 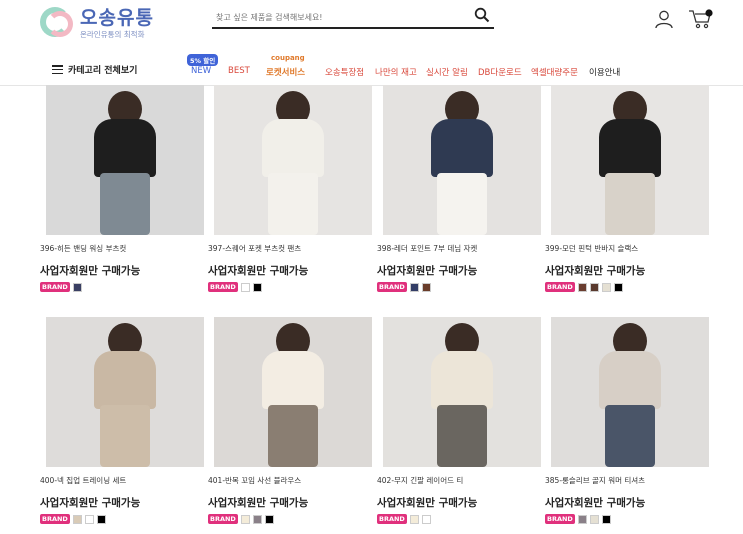 I want to click on sale-badge: 5% 할인, so click(x=203, y=60).